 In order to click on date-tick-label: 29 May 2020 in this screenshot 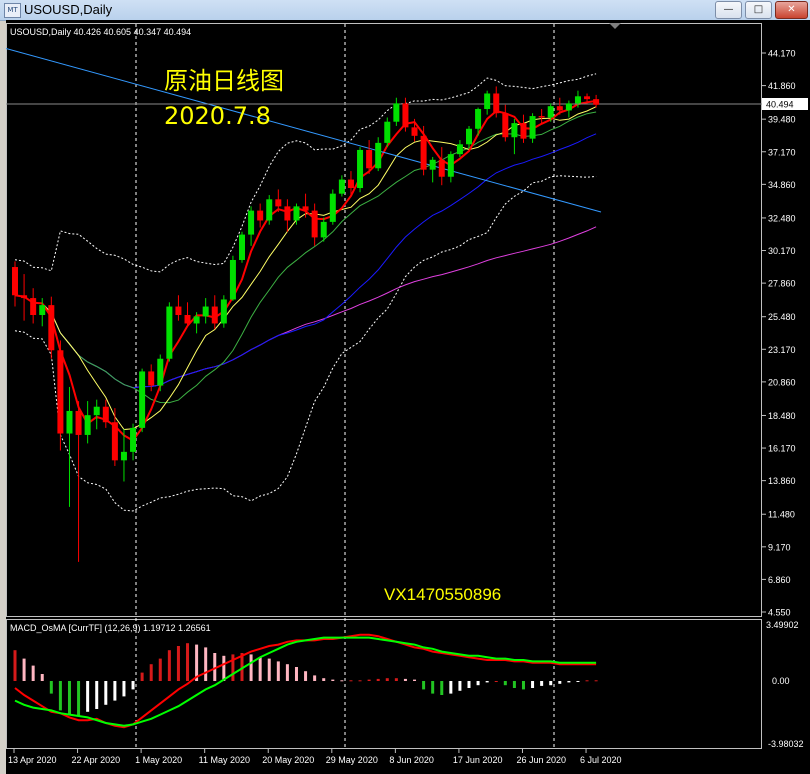, I will do `click(352, 760)`.